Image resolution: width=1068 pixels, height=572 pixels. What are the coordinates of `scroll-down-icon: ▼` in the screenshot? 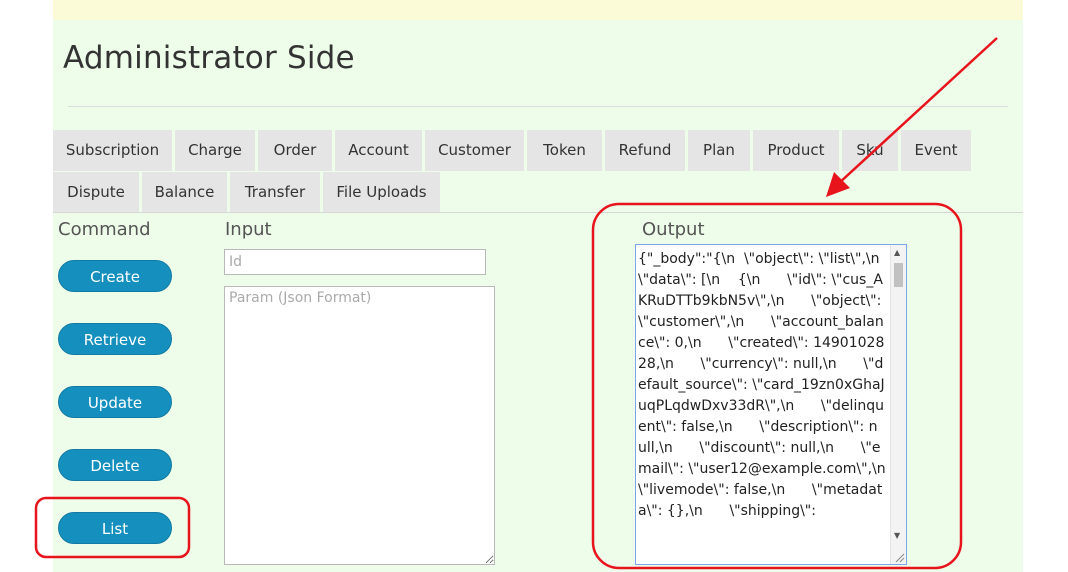 It's located at (897, 535).